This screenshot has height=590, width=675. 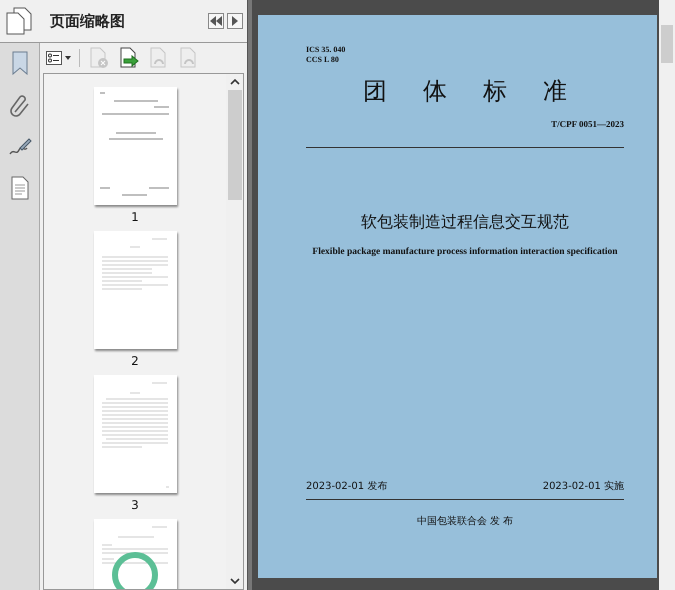 What do you see at coordinates (54, 58) in the screenshot?
I see `list-options-icon` at bounding box center [54, 58].